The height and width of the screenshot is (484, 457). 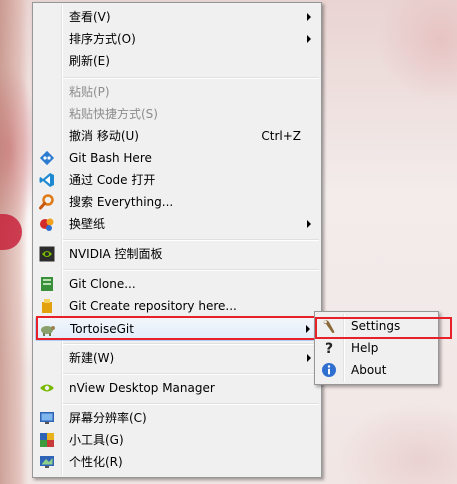 I want to click on submenu-item-label: Settings, so click(x=376, y=326).